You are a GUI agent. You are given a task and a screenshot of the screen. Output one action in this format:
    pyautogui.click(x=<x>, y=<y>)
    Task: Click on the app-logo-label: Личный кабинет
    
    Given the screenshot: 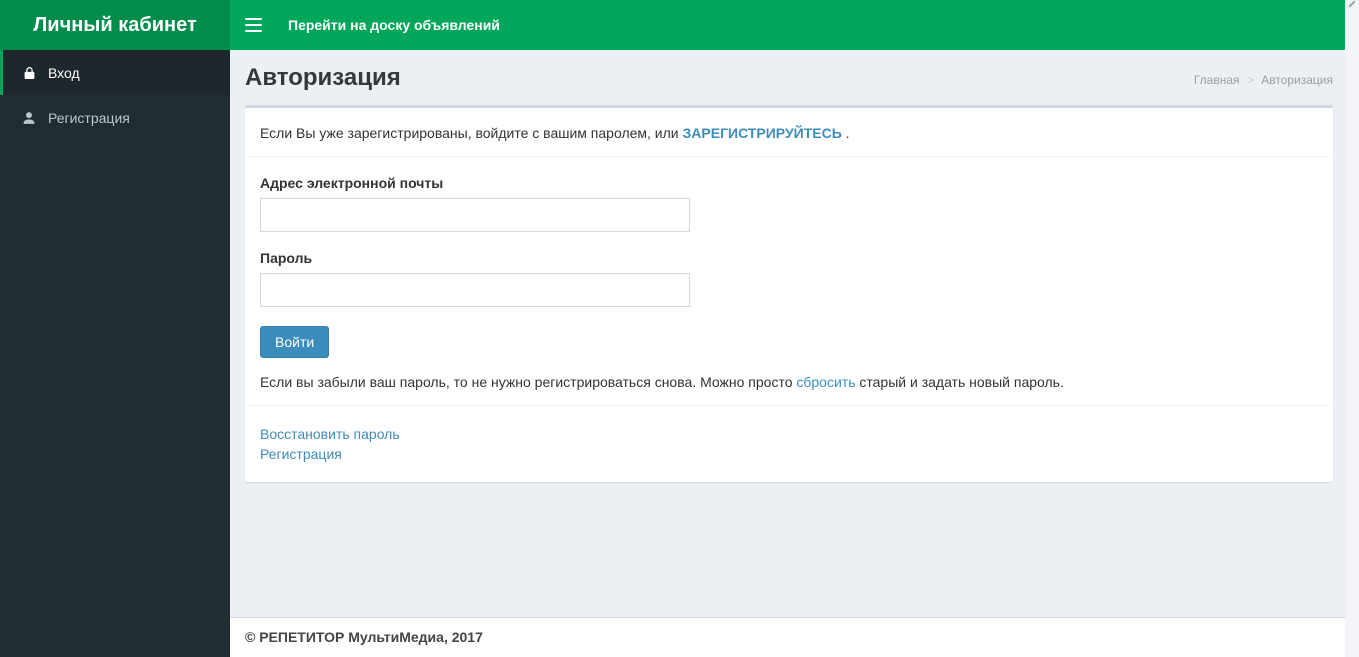 What is the action you would take?
    pyautogui.click(x=115, y=24)
    